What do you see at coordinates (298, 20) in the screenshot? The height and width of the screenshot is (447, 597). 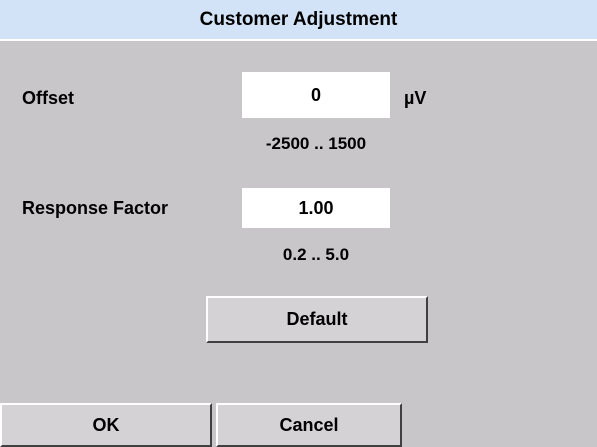 I see `dialog-title: Customer Adjustment` at bounding box center [298, 20].